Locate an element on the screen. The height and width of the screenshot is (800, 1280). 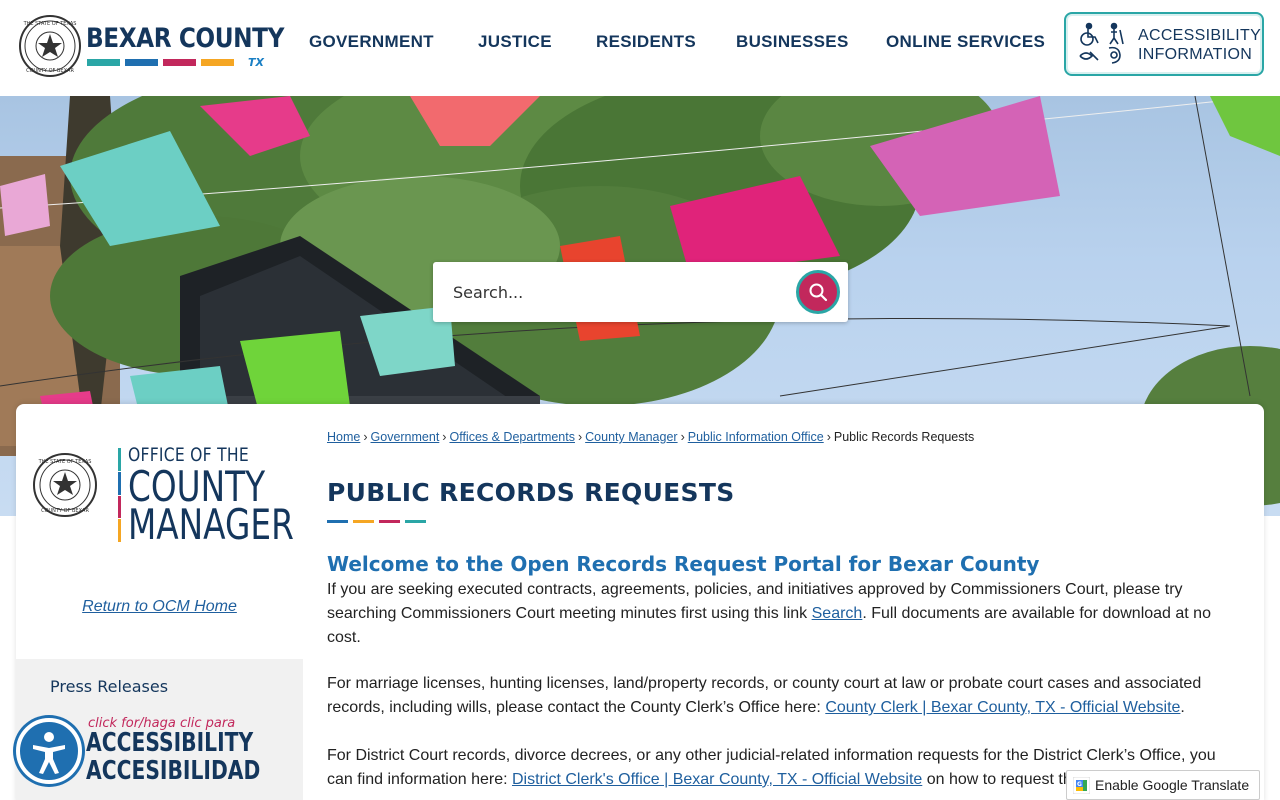
page-title: PUBLIC RECORDS REQUESTS is located at coordinates (531, 492).